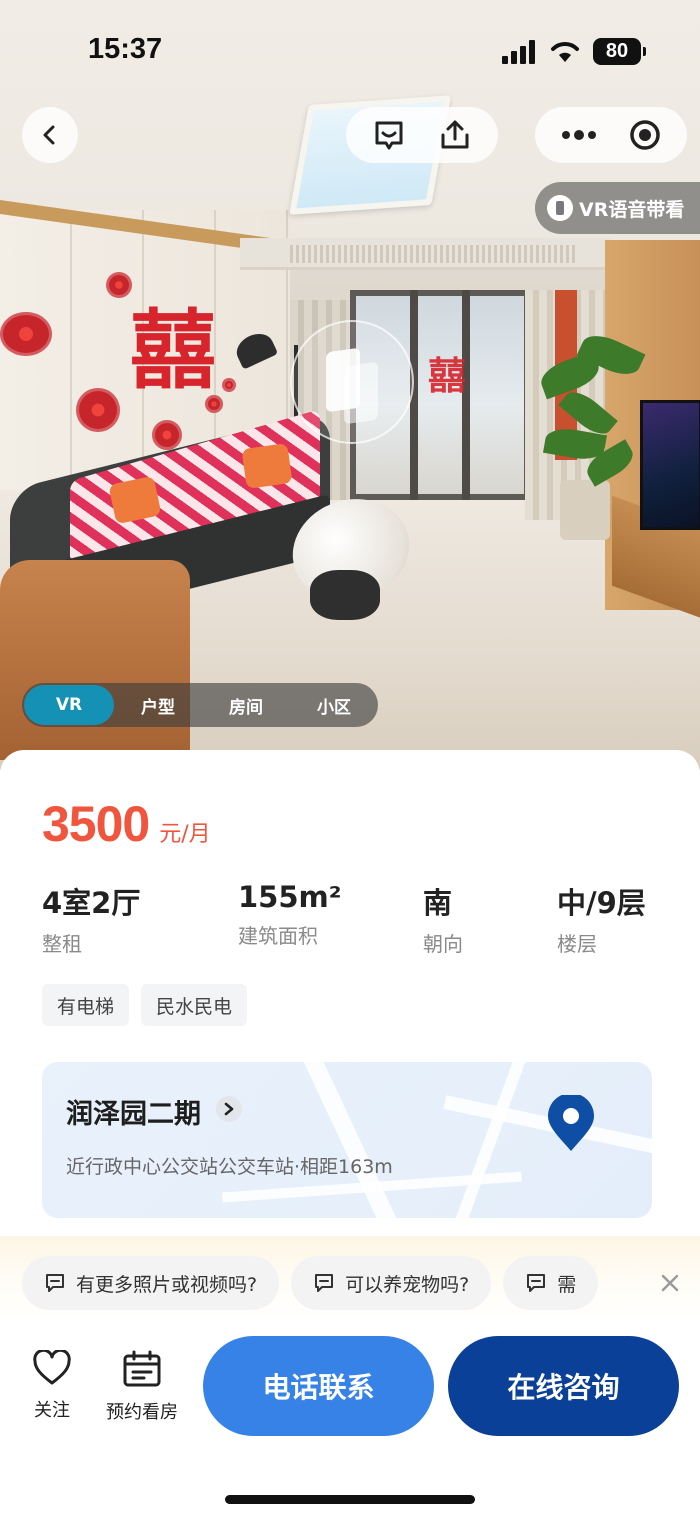  I want to click on tab-rooms: 房间, so click(246, 705).